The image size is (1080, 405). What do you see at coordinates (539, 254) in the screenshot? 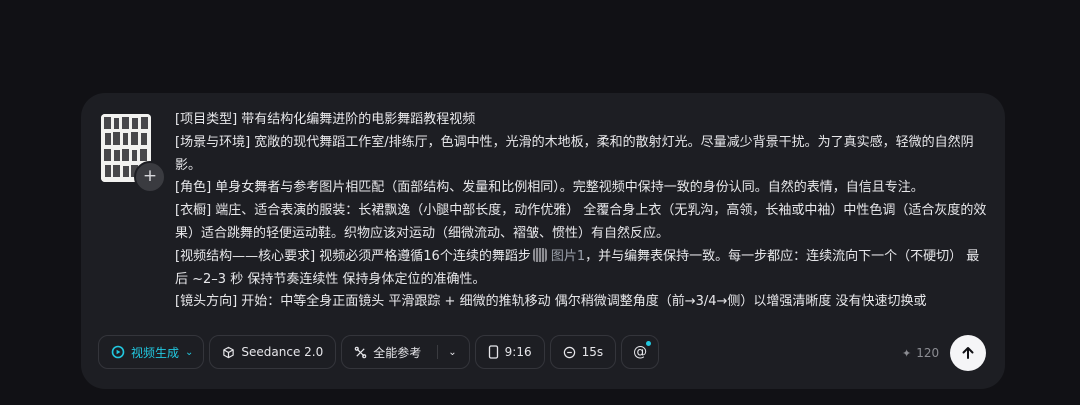
I see `inline-image-icon` at bounding box center [539, 254].